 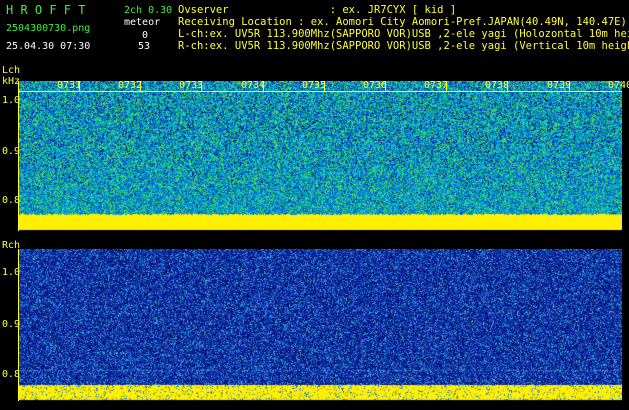 What do you see at coordinates (320, 91) in the screenshot?
I see `lch-time-axis` at bounding box center [320, 91].